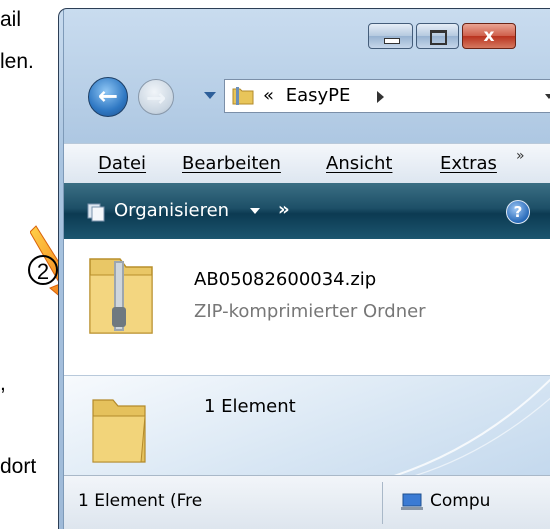 The image size is (550, 529). Describe the element at coordinates (472, 427) in the screenshot. I see `decorative-swoosh` at that location.